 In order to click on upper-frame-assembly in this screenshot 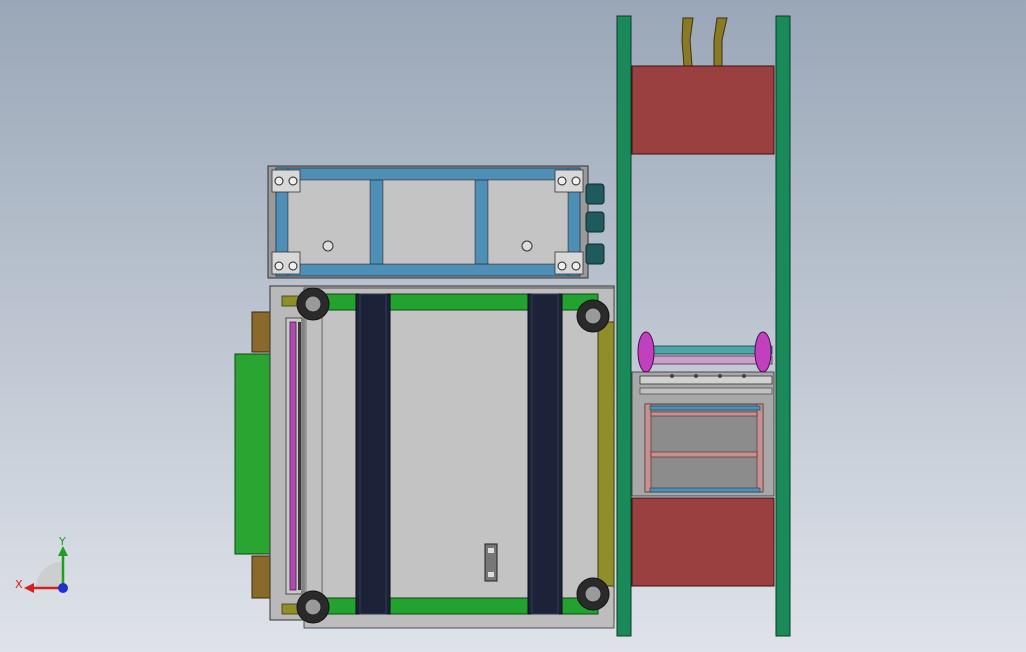, I will do `click(436, 222)`.